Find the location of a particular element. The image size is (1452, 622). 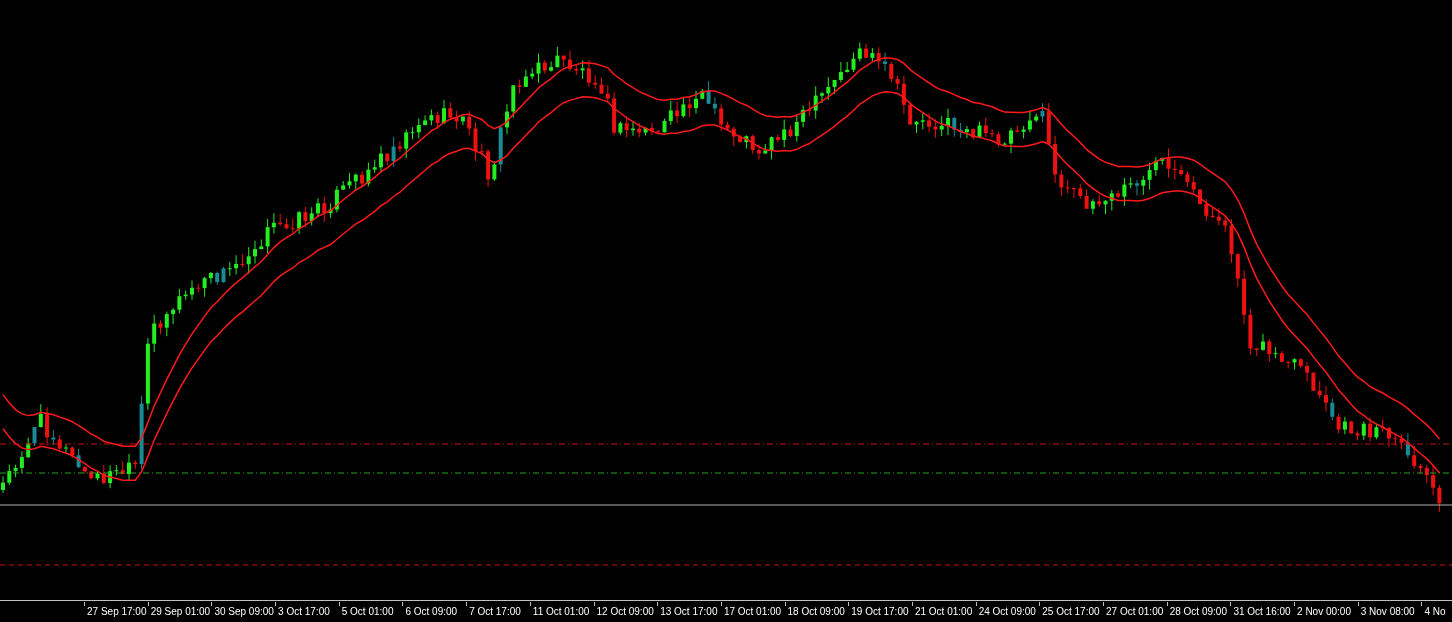

time-label: 29 Sep 01:00 is located at coordinates (179, 609).